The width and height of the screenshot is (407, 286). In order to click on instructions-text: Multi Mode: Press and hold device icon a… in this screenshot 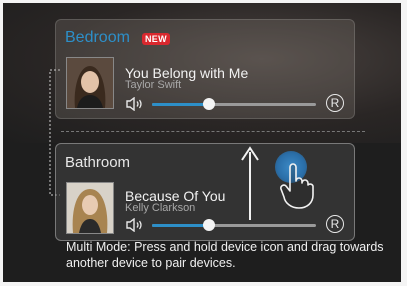, I will do `click(225, 255)`.